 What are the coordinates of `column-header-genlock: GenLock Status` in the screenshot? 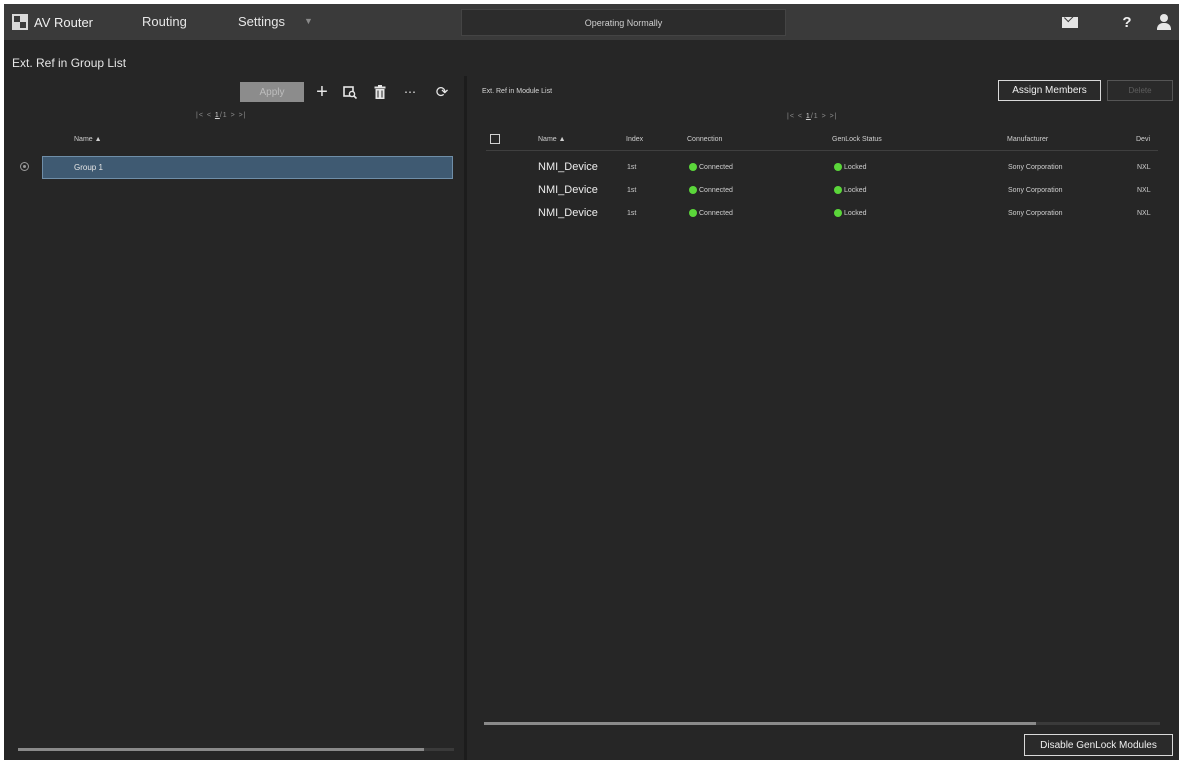 It's located at (857, 139).